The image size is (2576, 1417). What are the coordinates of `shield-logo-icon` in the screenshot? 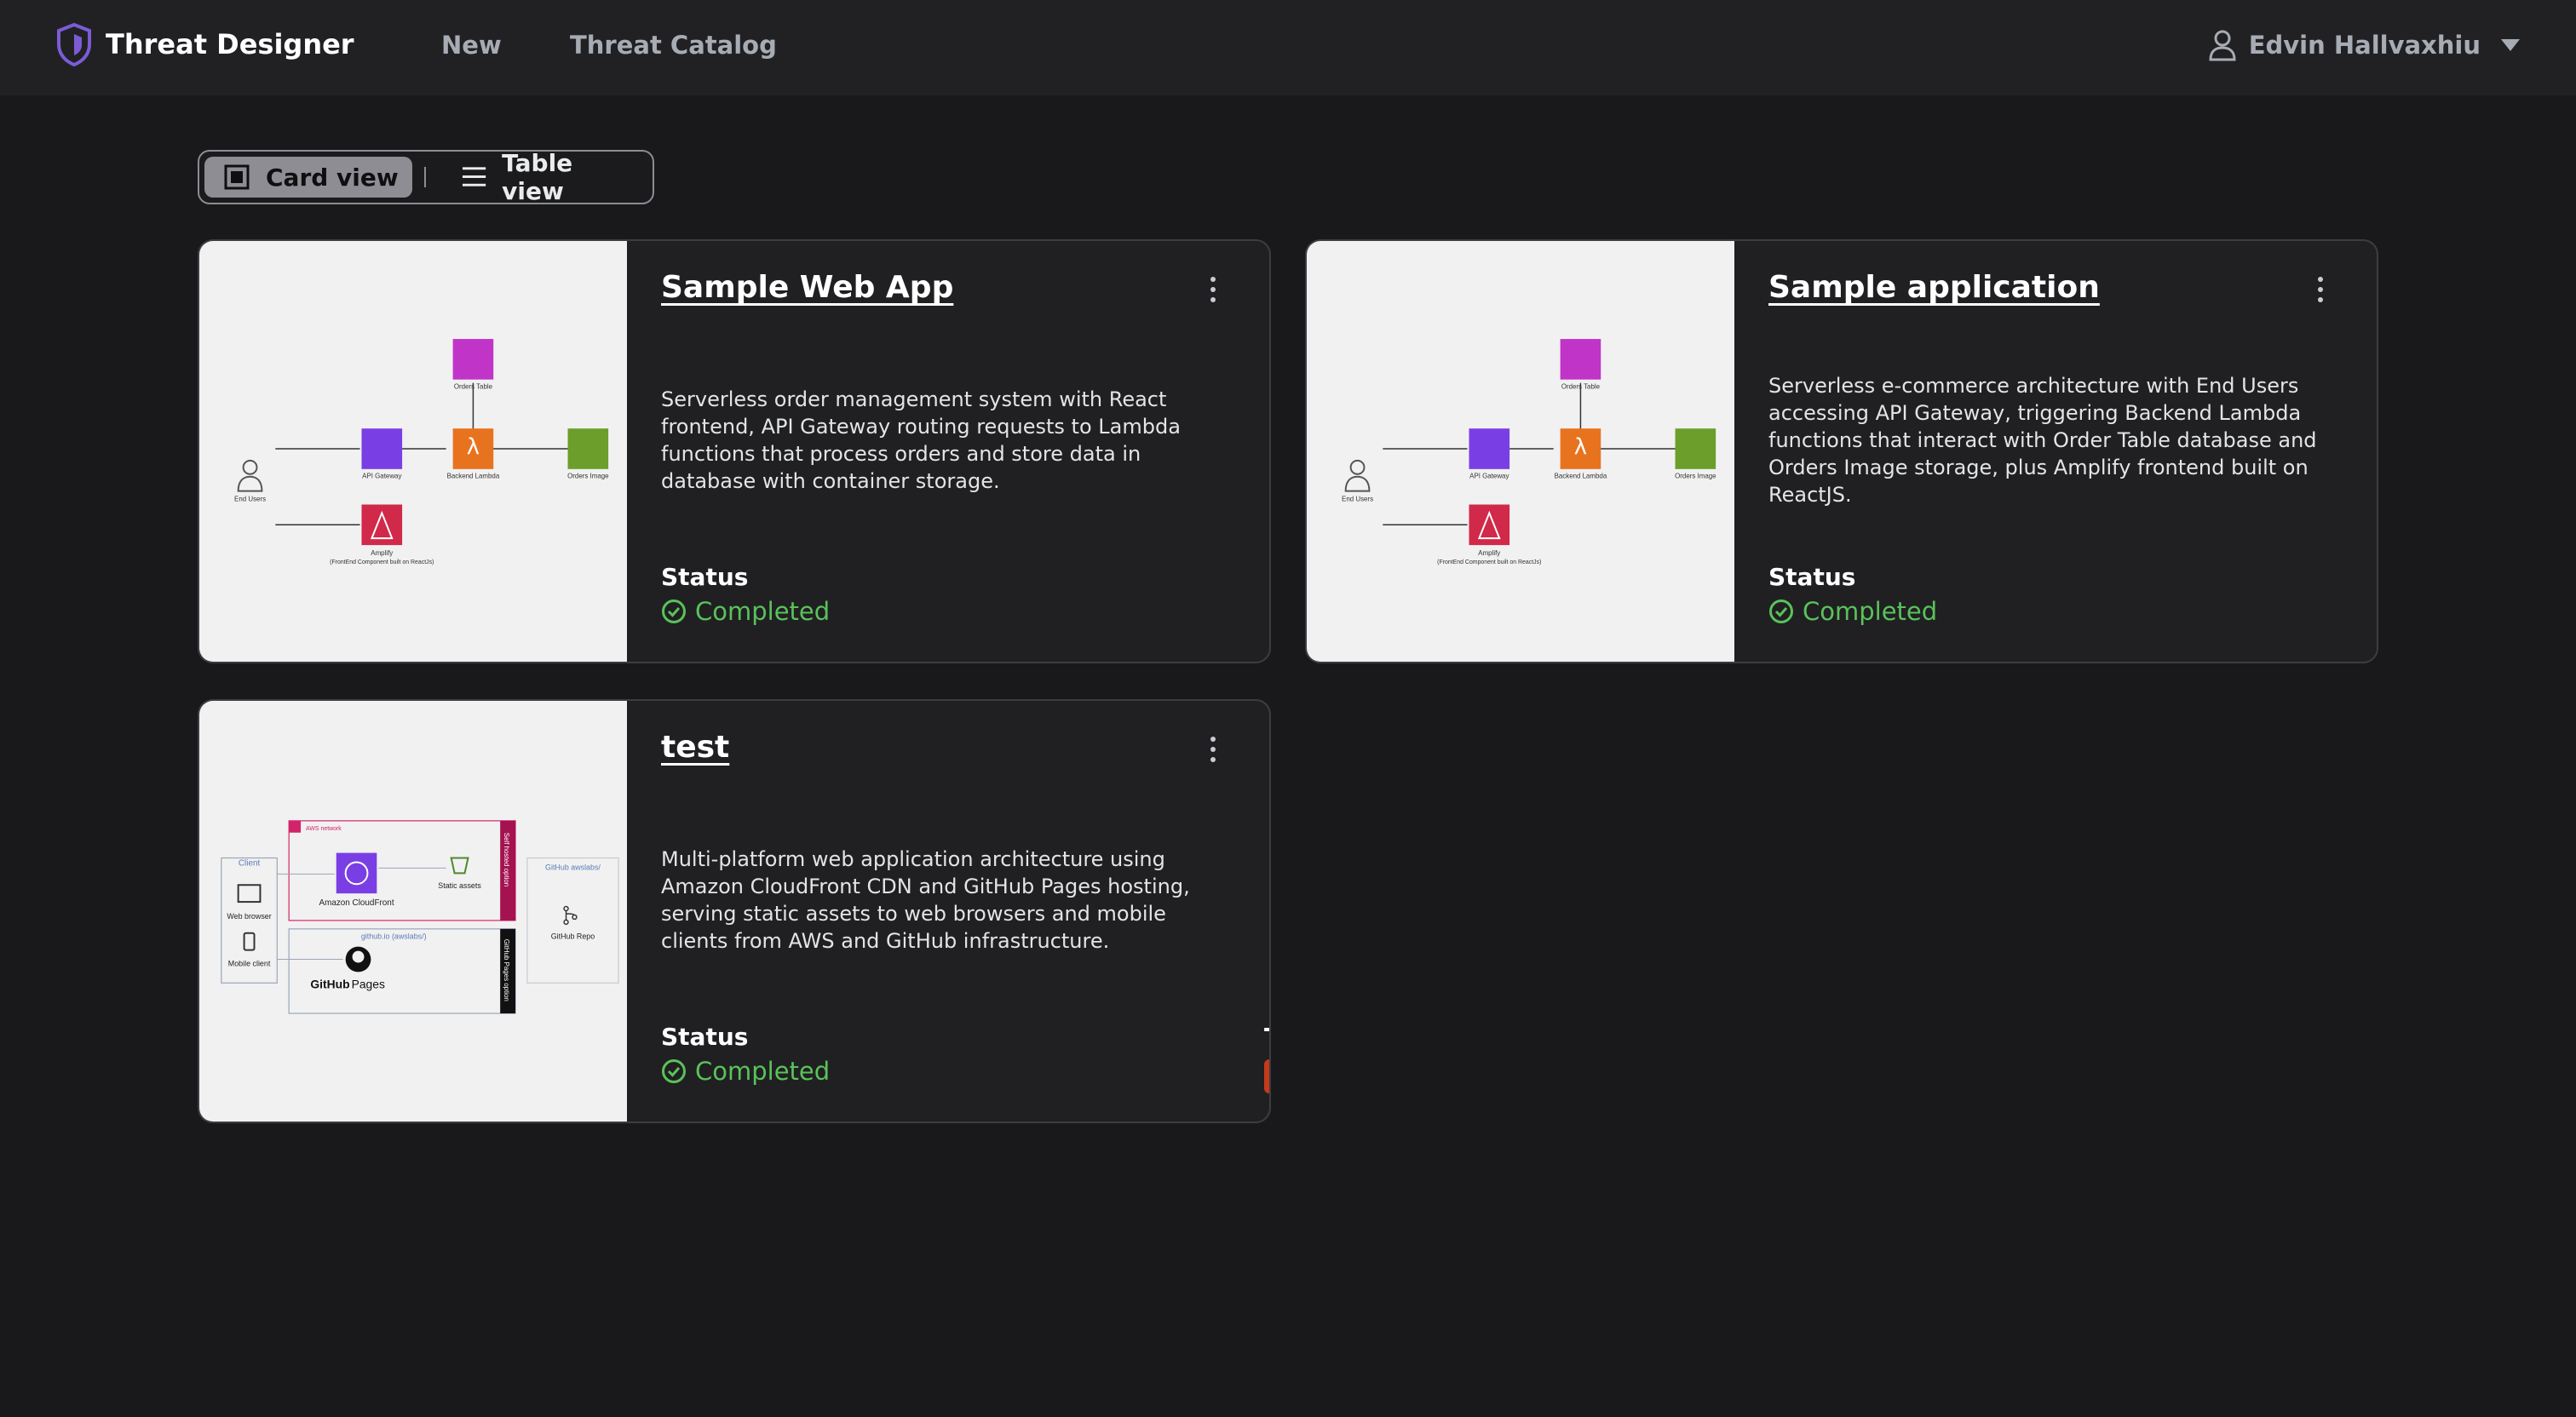 It's located at (74, 44).